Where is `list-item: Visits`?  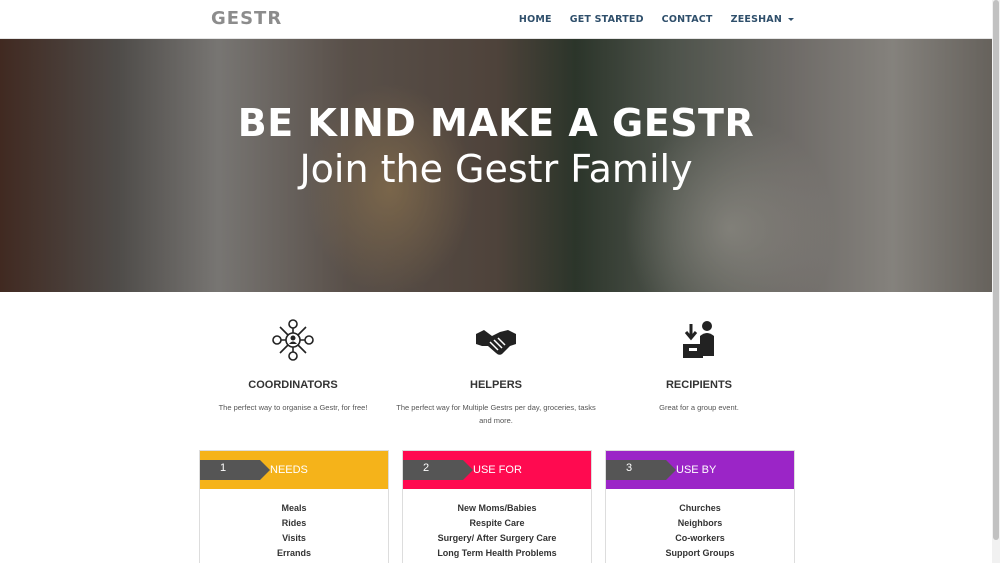 list-item: Visits is located at coordinates (294, 538).